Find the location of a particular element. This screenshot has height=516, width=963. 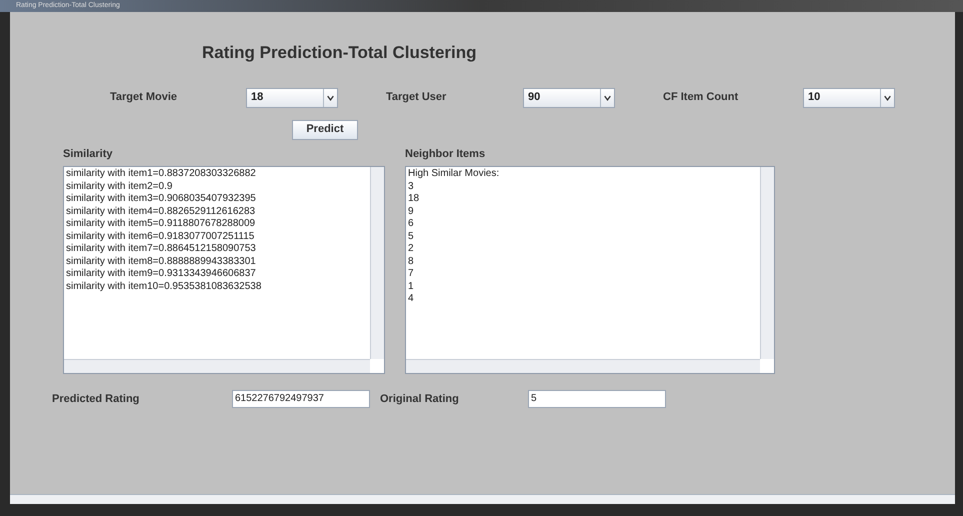

value-field: 5 is located at coordinates (597, 399).